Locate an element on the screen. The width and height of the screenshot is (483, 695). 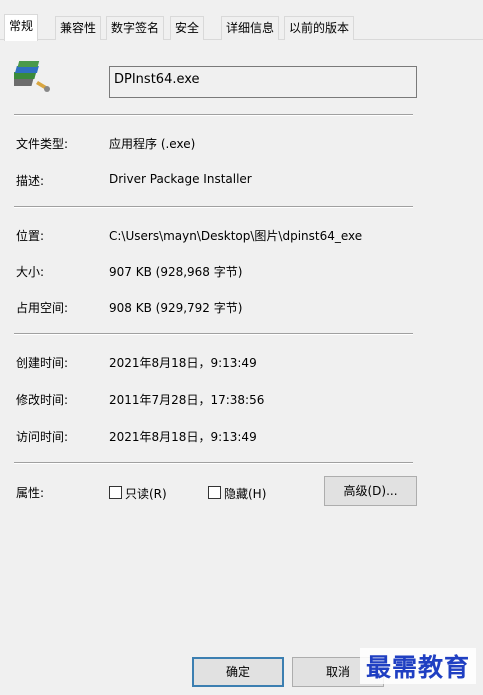
tab-security: 安全 is located at coordinates (187, 28).